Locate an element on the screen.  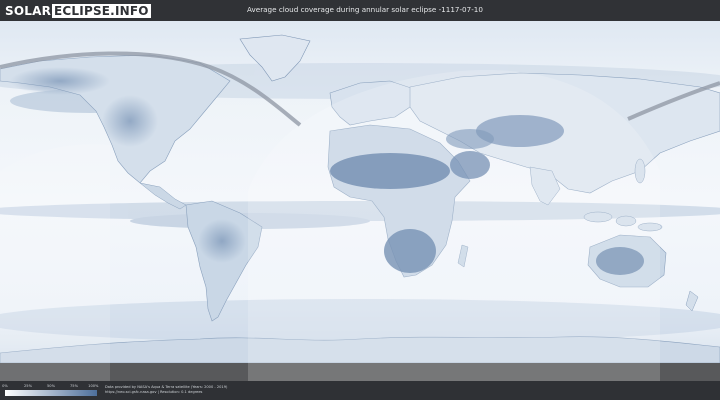
sa-cloud is located at coordinates (222, 241).